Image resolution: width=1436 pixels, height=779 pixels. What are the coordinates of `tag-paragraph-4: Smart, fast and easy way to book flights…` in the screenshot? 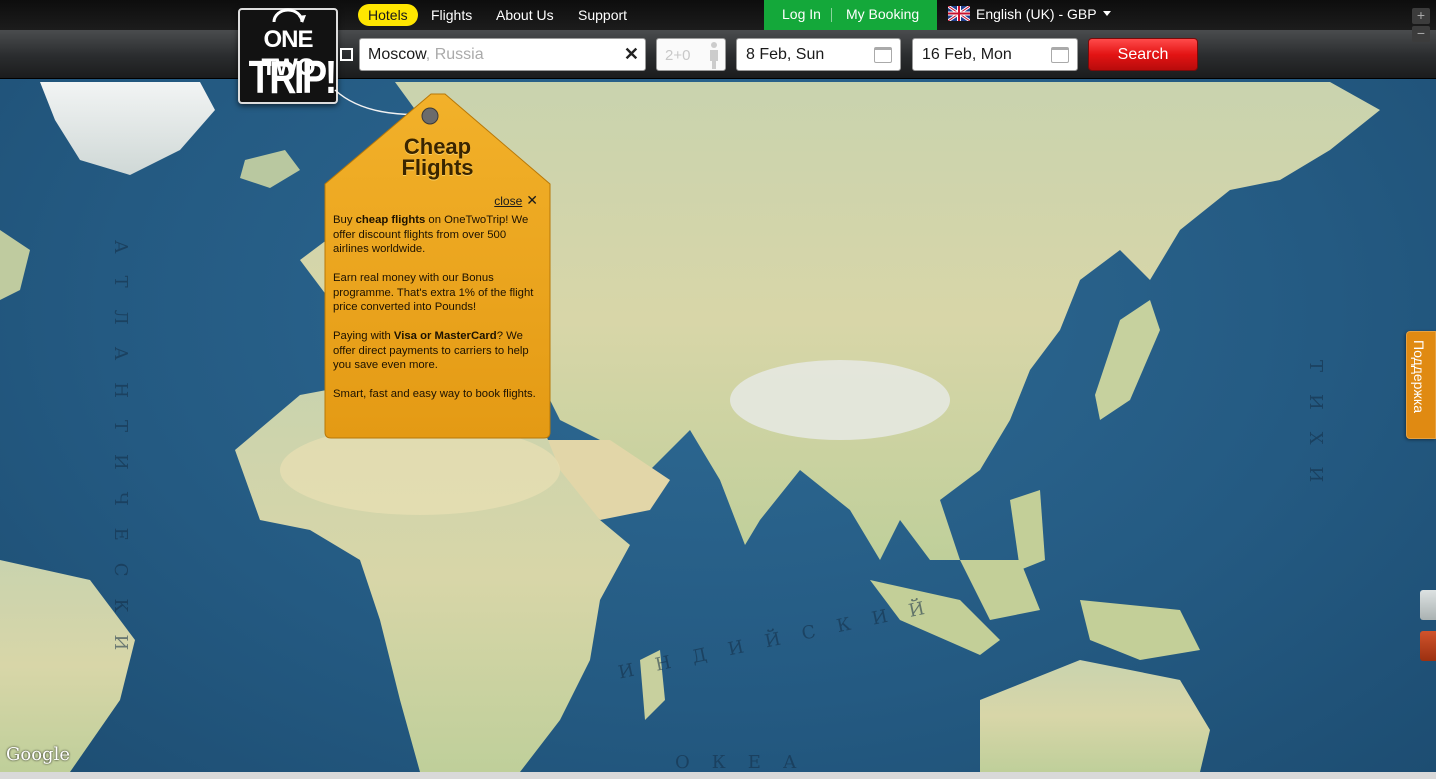 It's located at (434, 394).